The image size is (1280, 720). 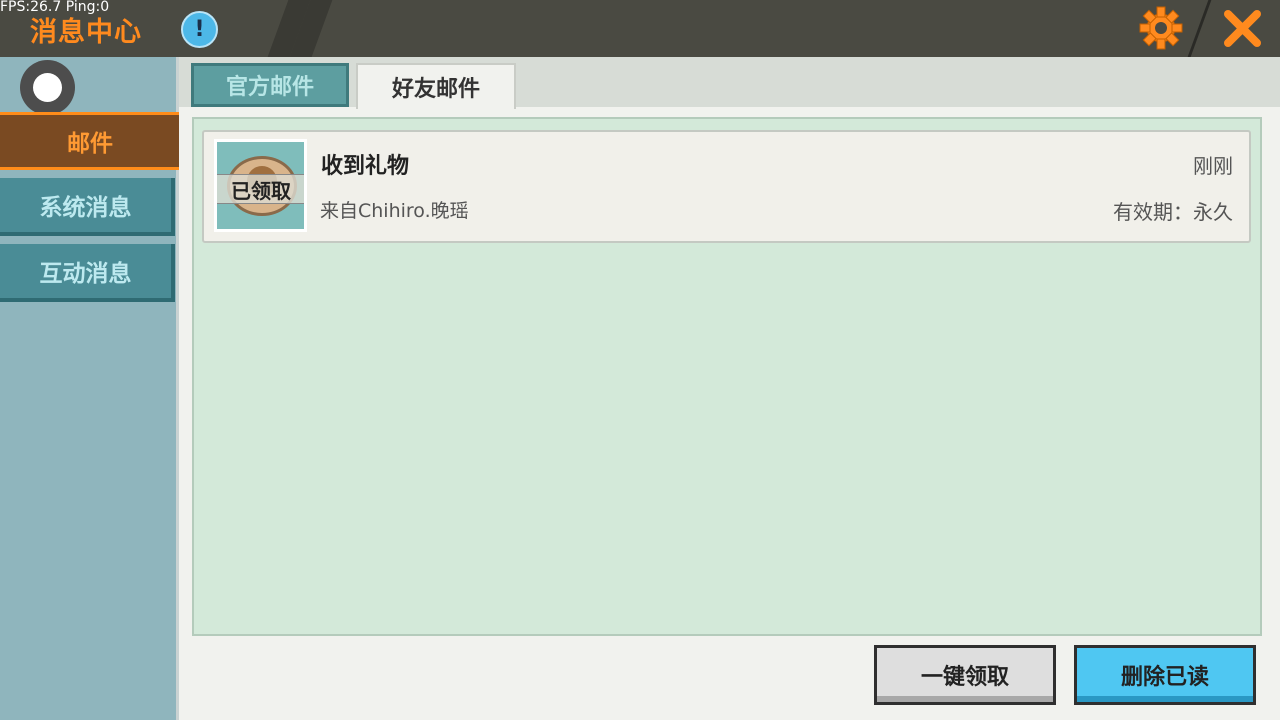 What do you see at coordinates (199, 29) in the screenshot?
I see `exclamation-icon: !` at bounding box center [199, 29].